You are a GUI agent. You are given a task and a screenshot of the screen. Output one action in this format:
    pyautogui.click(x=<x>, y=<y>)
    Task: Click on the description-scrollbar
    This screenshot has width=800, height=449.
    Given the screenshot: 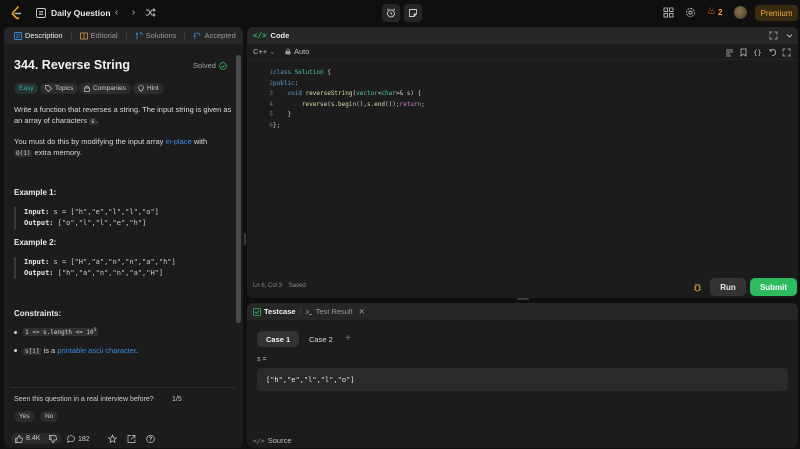 What is the action you would take?
    pyautogui.click(x=238, y=189)
    